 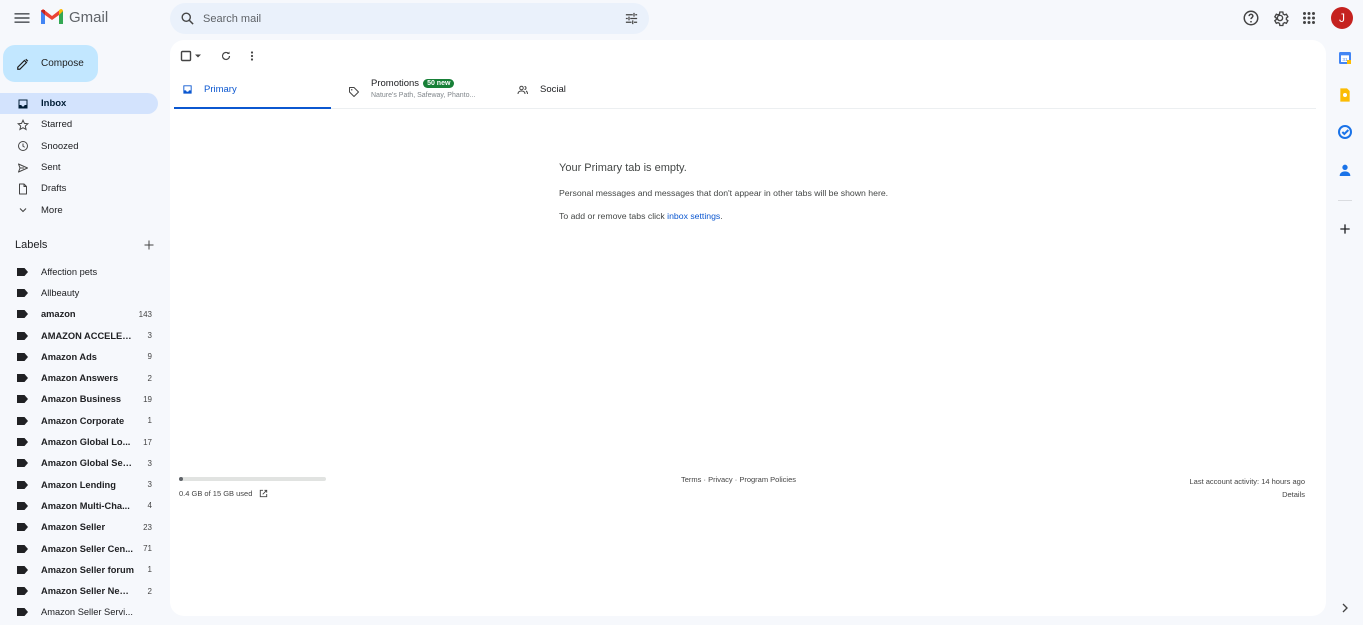 I want to click on storage-fill, so click(x=181, y=479).